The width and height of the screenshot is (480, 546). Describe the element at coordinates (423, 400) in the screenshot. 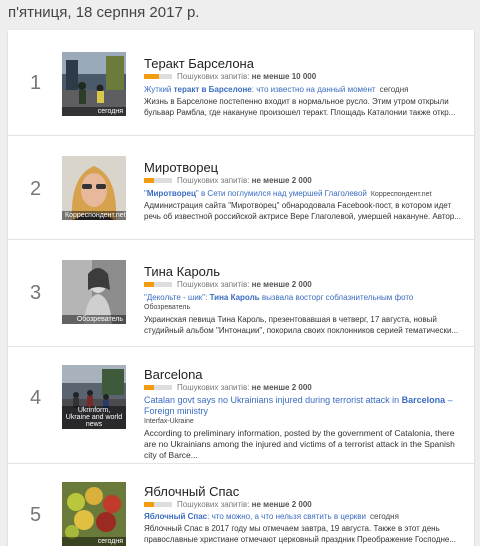

I see `headline-keyword: Barcelona` at that location.